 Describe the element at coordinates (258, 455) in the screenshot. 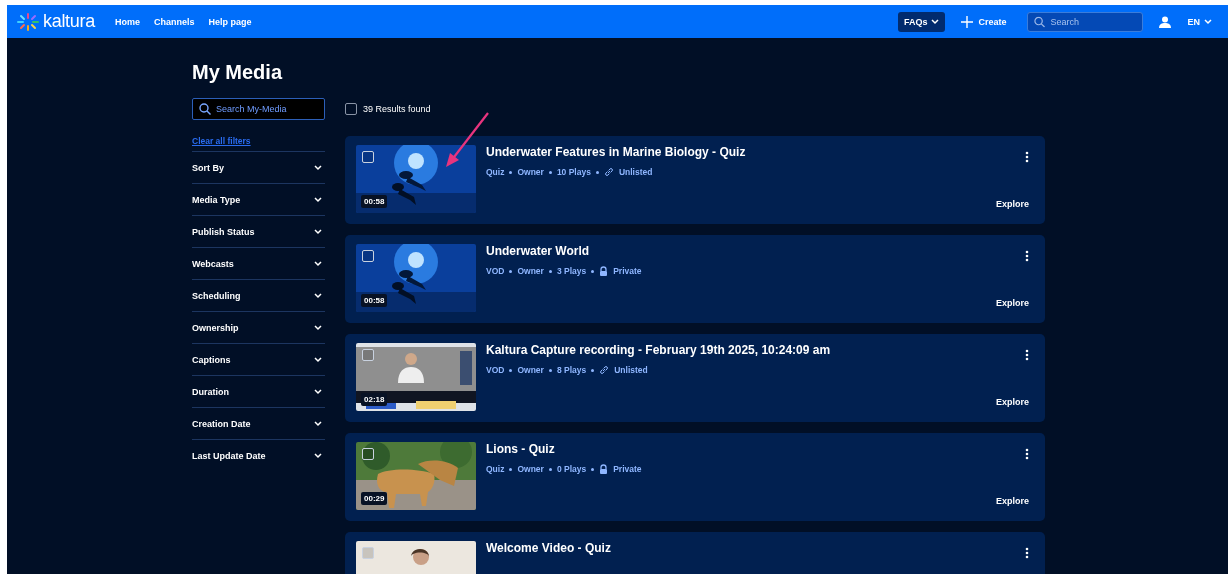

I see `filter-dropdown: Last Update Date` at that location.